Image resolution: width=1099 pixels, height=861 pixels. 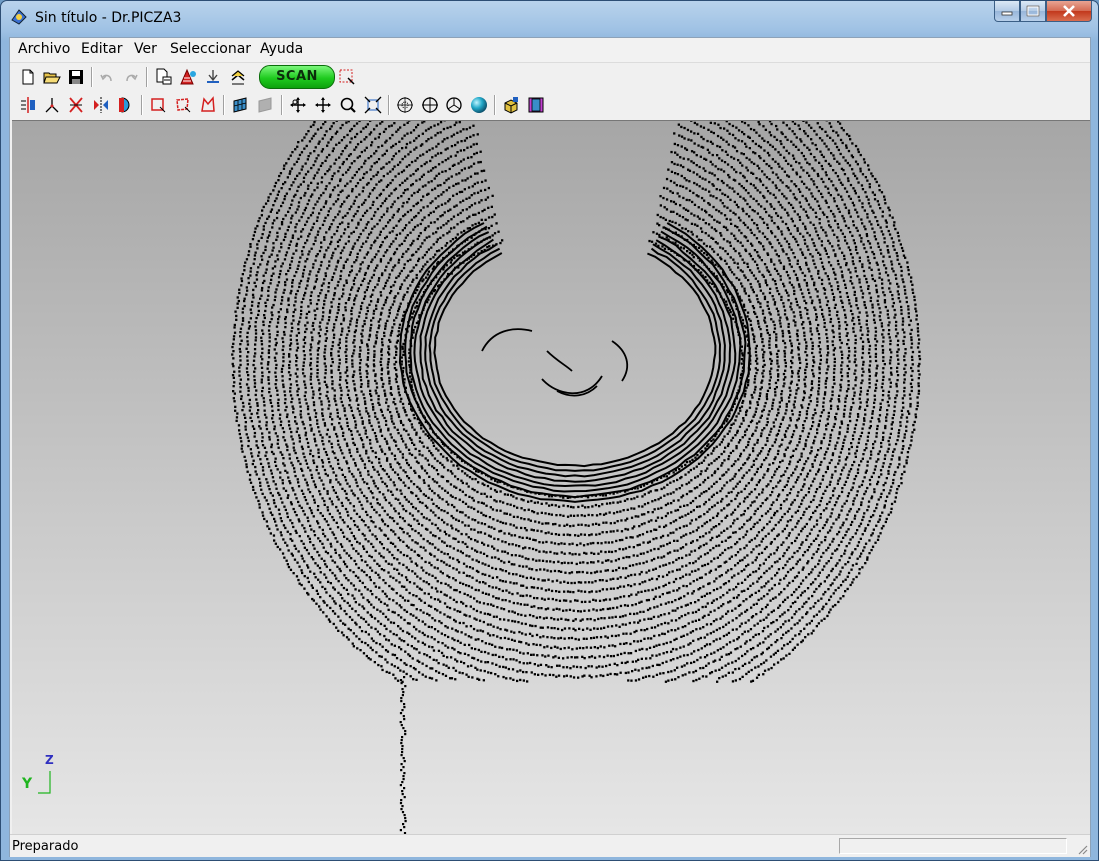 I want to click on view-toolbar, so click(x=550, y=105).